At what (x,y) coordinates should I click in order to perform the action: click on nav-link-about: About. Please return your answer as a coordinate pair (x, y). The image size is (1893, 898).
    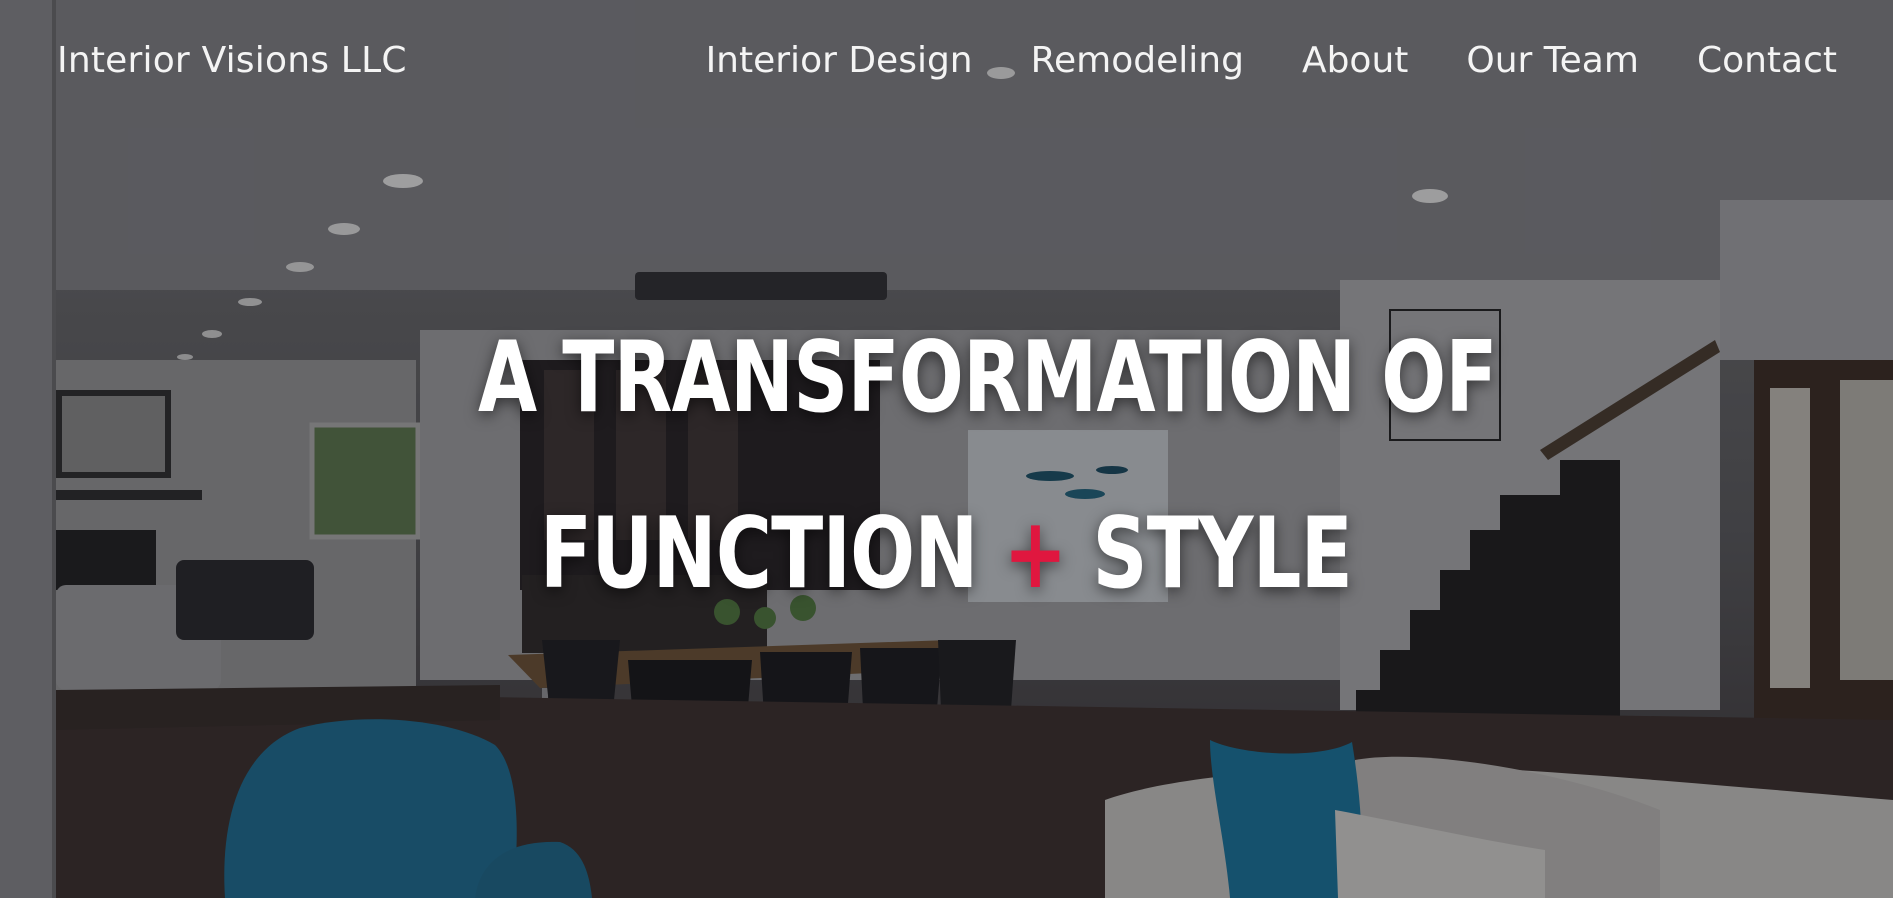
    Looking at the image, I should click on (1355, 60).